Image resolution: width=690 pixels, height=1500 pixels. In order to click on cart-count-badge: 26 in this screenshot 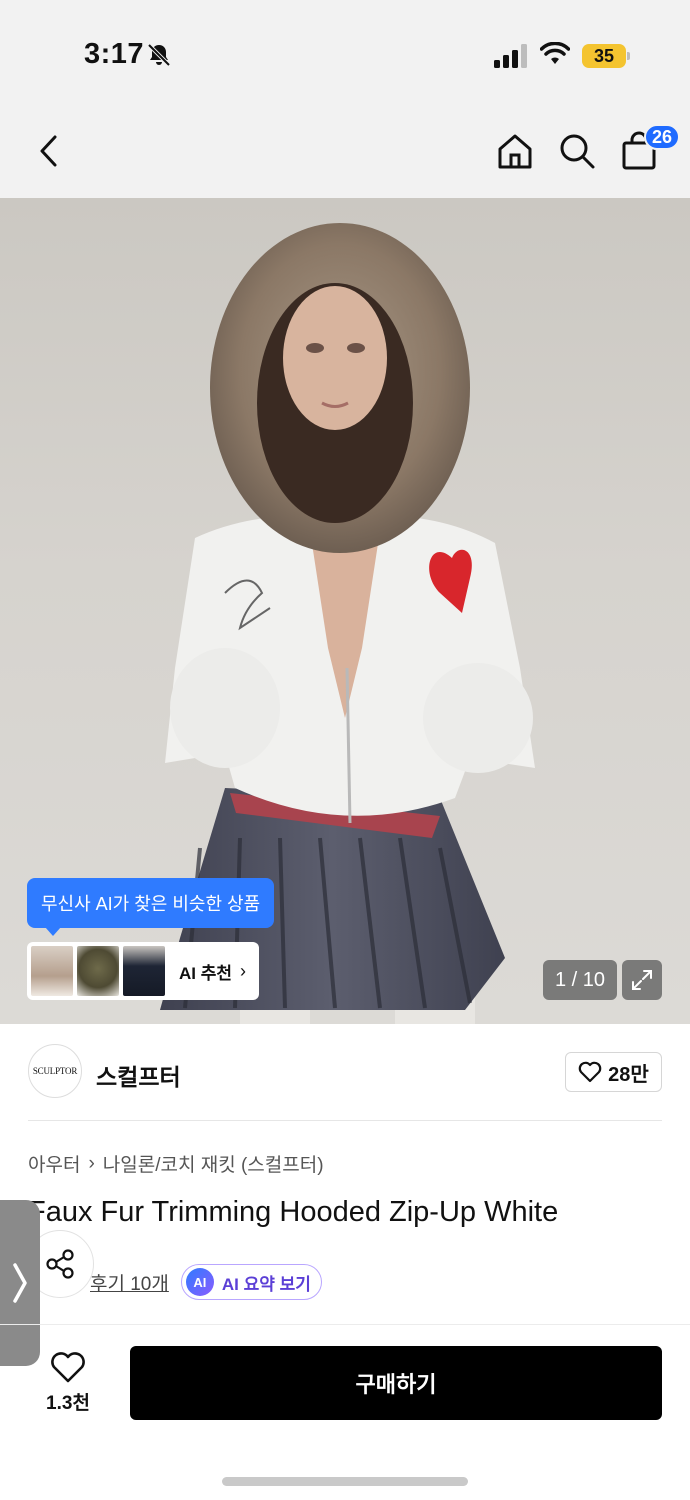, I will do `click(661, 137)`.